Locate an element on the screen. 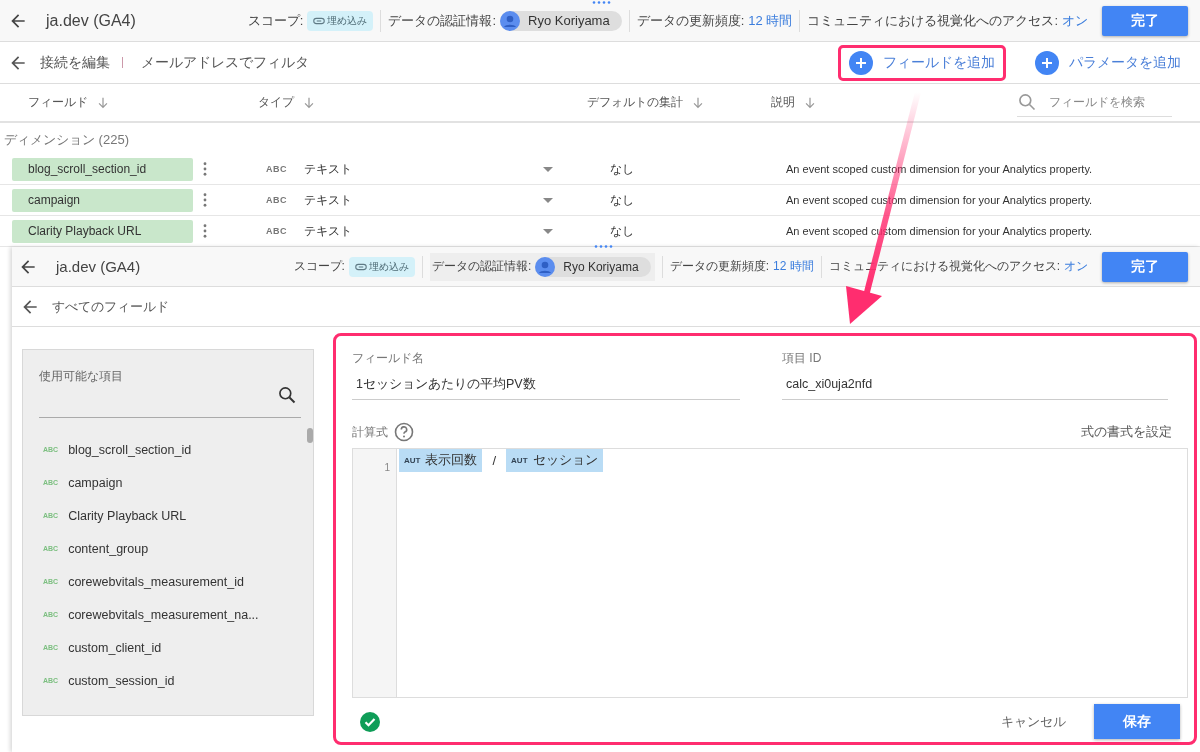 This screenshot has height=752, width=1200. field-name-chip: campaign is located at coordinates (102, 200).